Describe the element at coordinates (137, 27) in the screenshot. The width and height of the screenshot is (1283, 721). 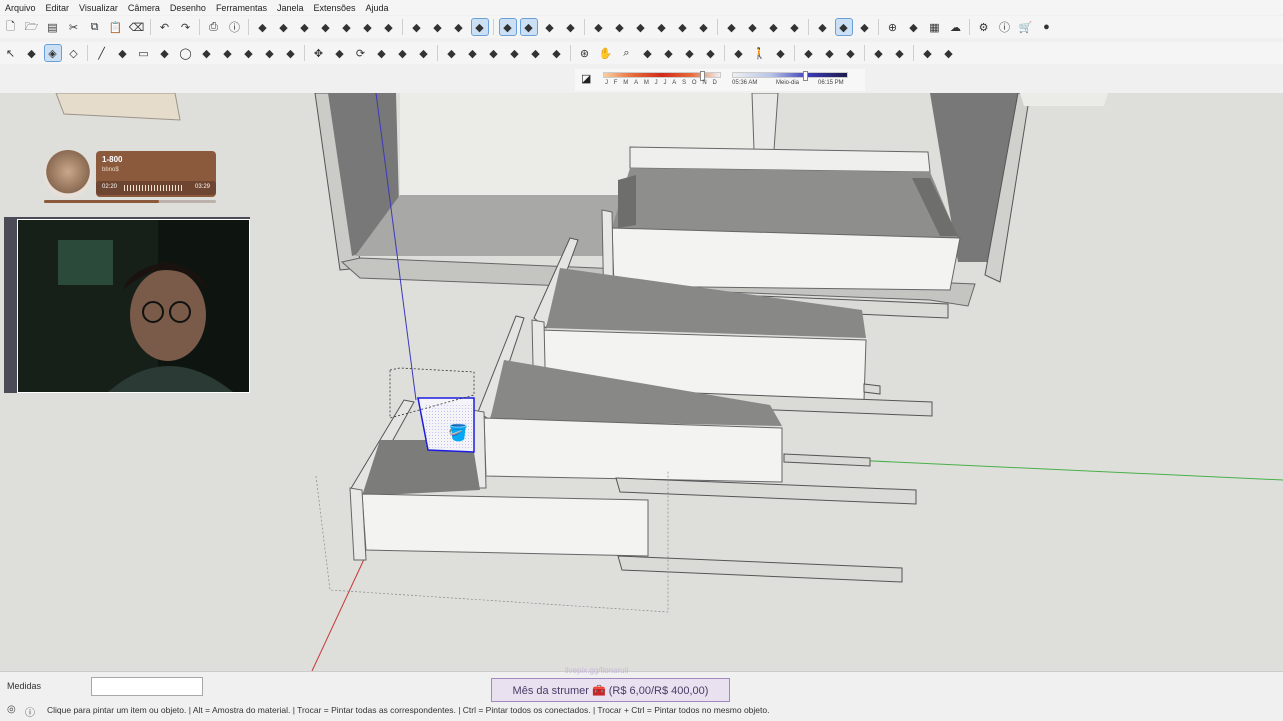
I see `erase-icon: ⌫` at that location.